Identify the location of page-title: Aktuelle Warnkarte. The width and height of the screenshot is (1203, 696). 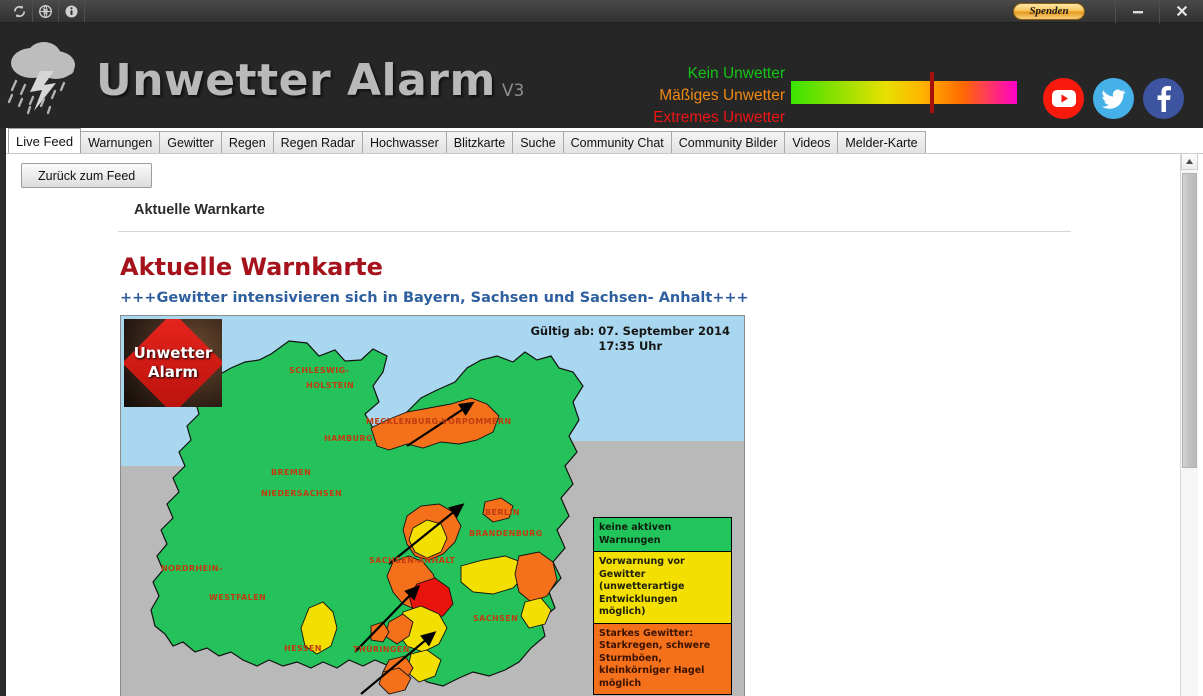
(251, 267).